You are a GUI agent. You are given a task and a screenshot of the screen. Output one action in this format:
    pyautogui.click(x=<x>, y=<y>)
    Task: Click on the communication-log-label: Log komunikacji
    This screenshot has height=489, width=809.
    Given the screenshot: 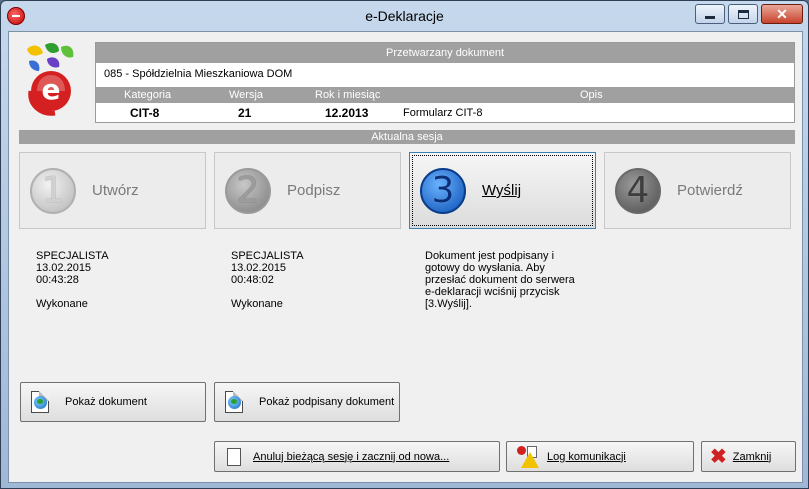 What is the action you would take?
    pyautogui.click(x=586, y=456)
    